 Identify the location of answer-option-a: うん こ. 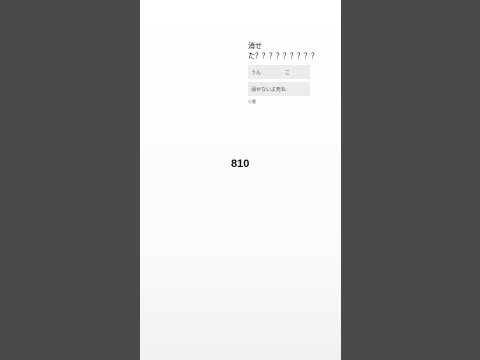
(279, 72).